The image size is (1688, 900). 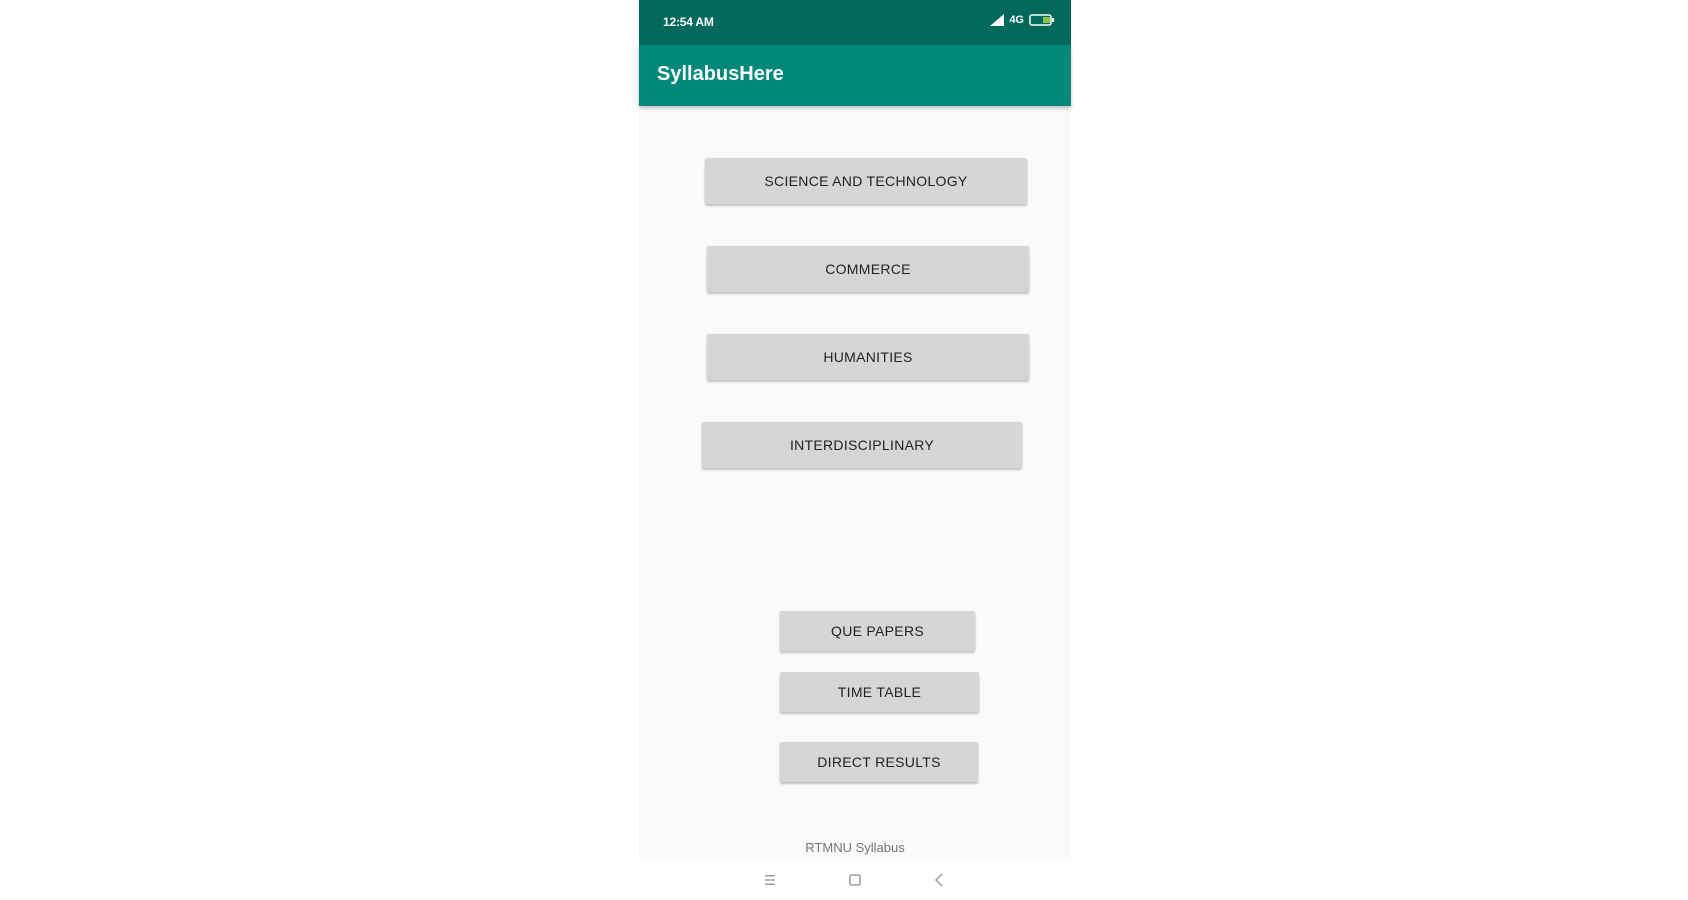 I want to click on footer-label: RTMNU Syllabus, so click(x=855, y=847).